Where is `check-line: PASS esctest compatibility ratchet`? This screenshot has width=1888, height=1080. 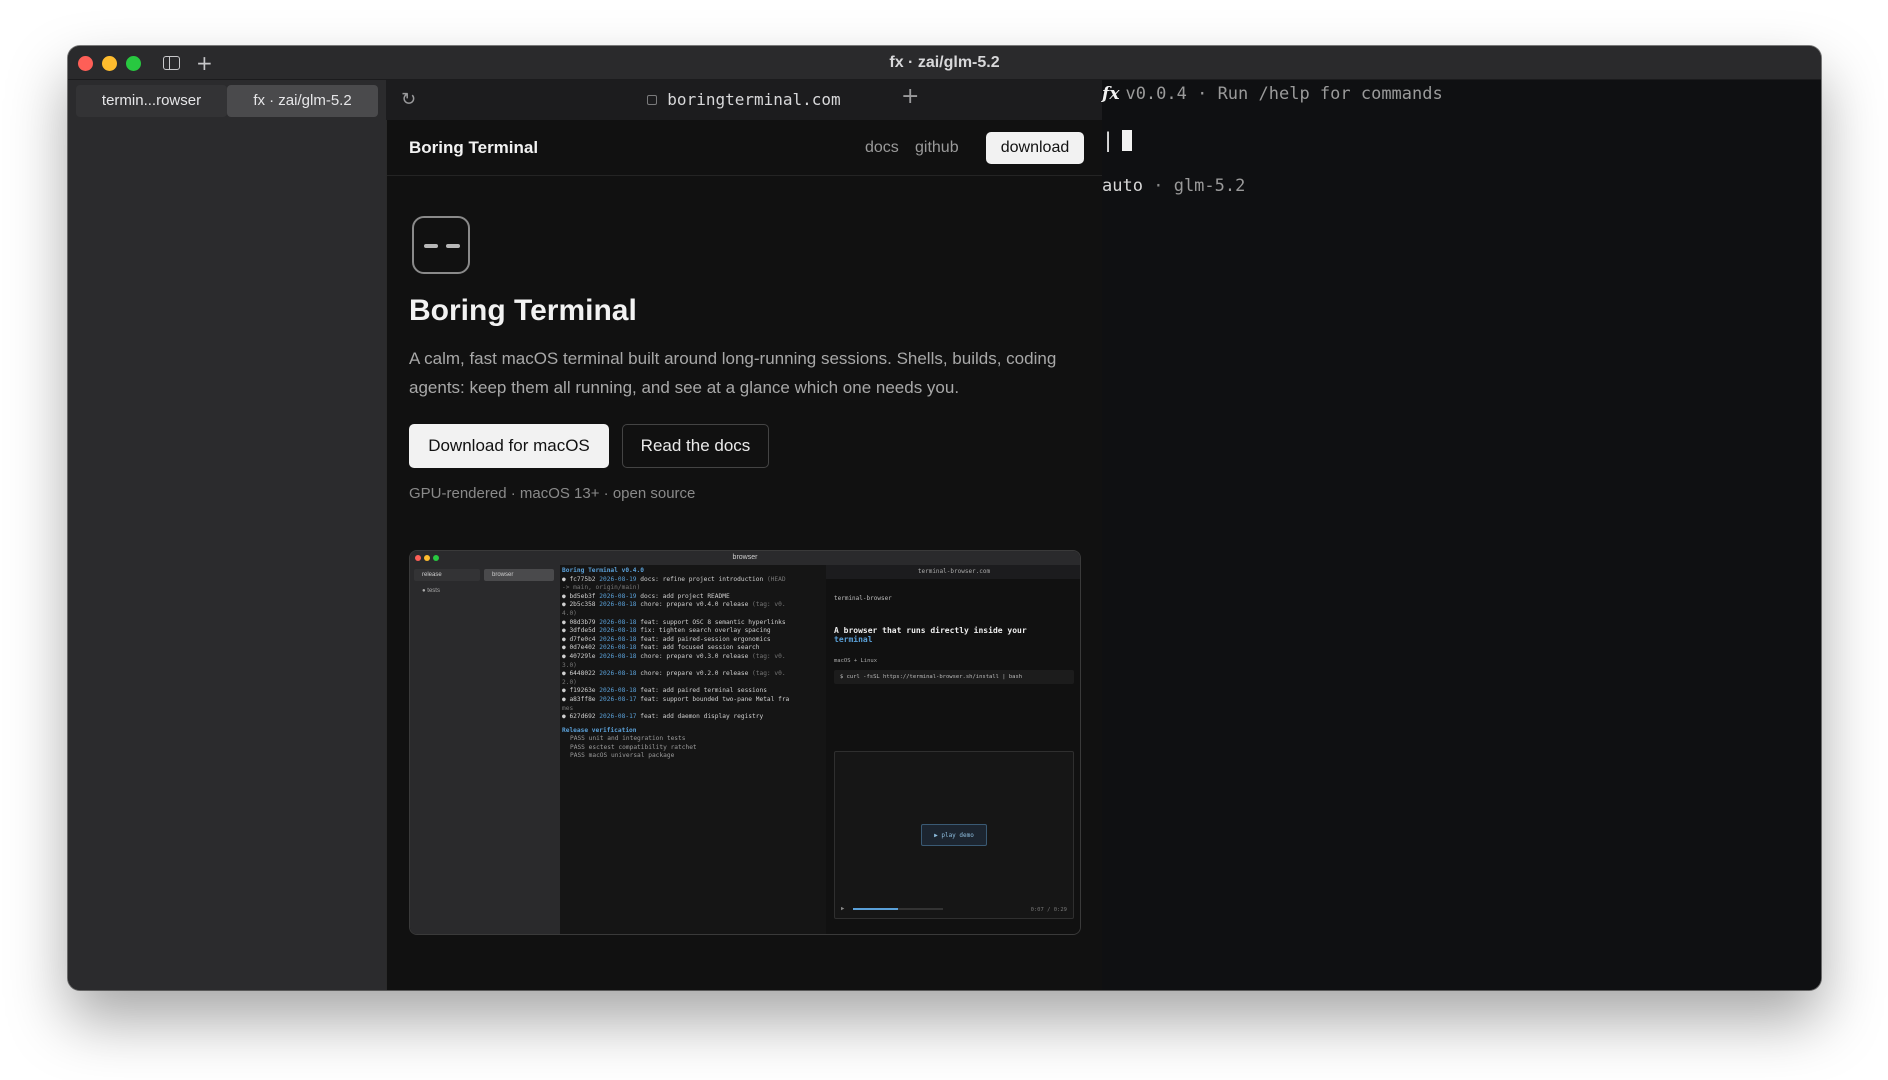 check-line: PASS esctest compatibility ratchet is located at coordinates (633, 747).